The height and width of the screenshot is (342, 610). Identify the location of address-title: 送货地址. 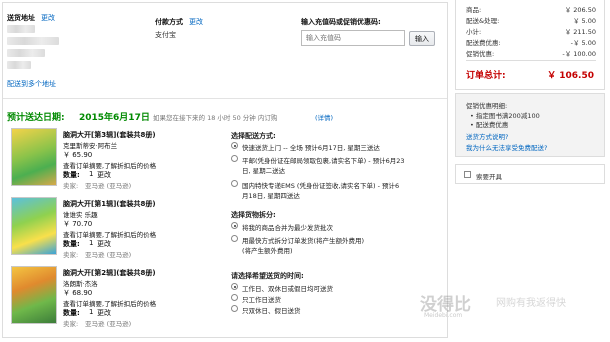
(21, 18).